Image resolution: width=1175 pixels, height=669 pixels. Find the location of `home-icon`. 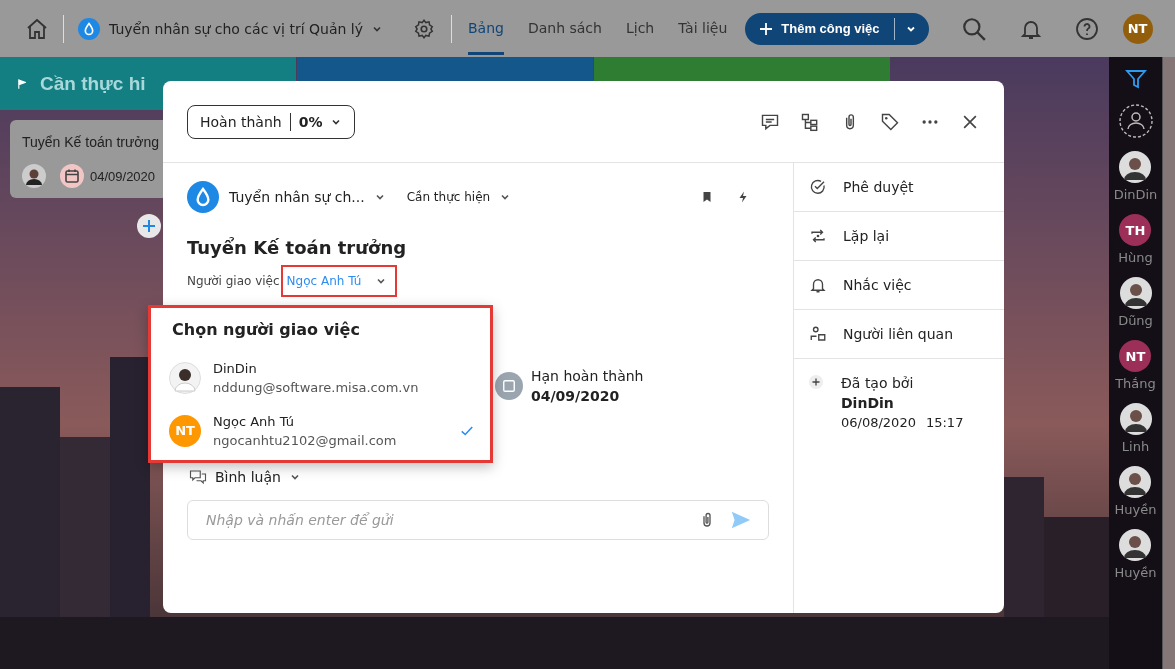

home-icon is located at coordinates (37, 28).